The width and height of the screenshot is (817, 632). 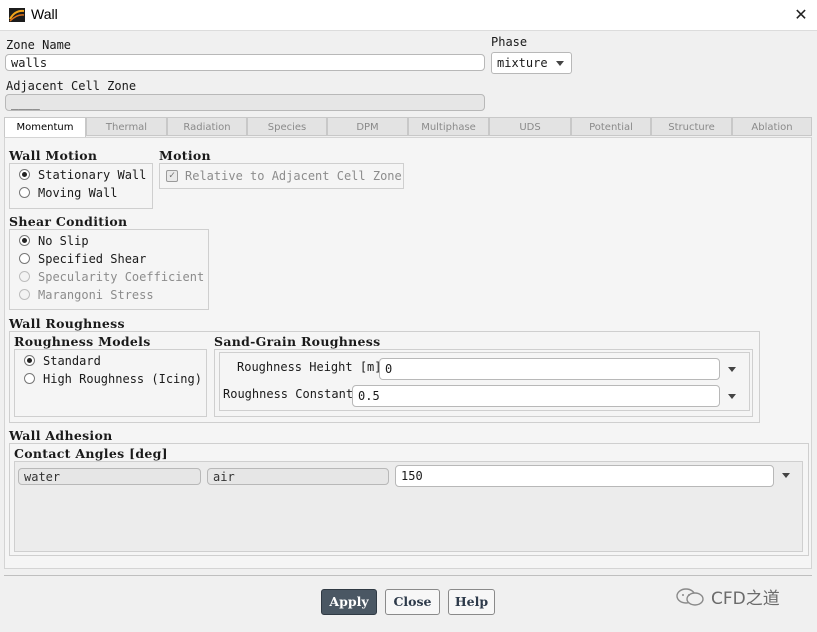 I want to click on marangoni-stress-radio, so click(x=24, y=294).